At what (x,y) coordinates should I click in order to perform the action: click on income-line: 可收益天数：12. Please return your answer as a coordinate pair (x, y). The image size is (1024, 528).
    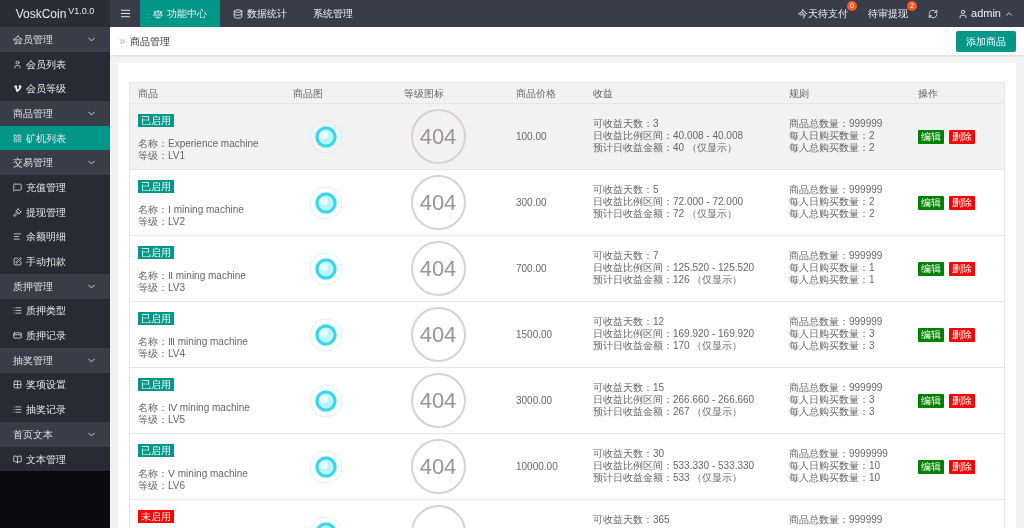
    Looking at the image, I should click on (629, 322).